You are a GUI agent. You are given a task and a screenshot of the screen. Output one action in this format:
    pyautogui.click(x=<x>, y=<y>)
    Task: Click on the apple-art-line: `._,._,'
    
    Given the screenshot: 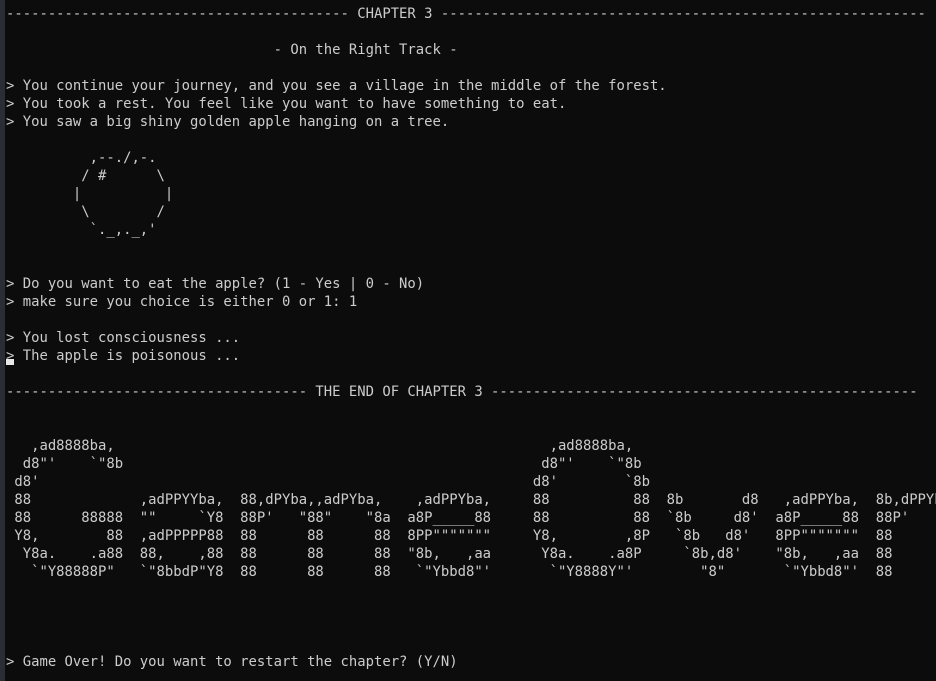 What is the action you would take?
    pyautogui.click(x=81, y=230)
    